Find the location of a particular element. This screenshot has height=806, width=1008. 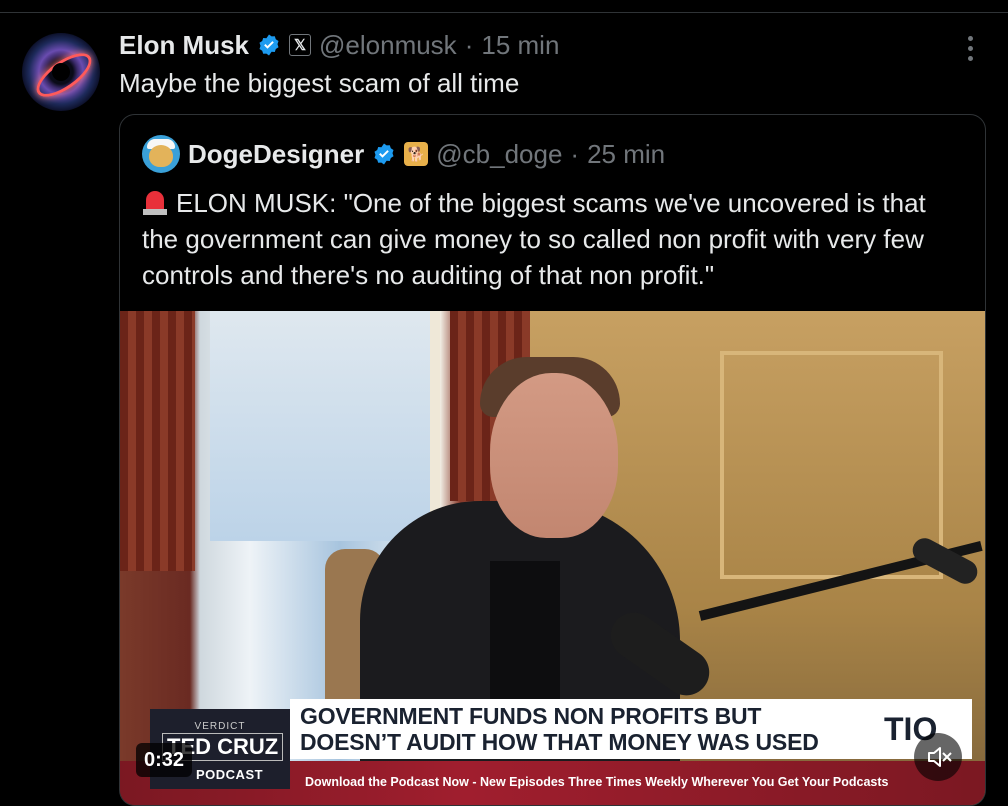

logo-top: VERDICT is located at coordinates (220, 726).